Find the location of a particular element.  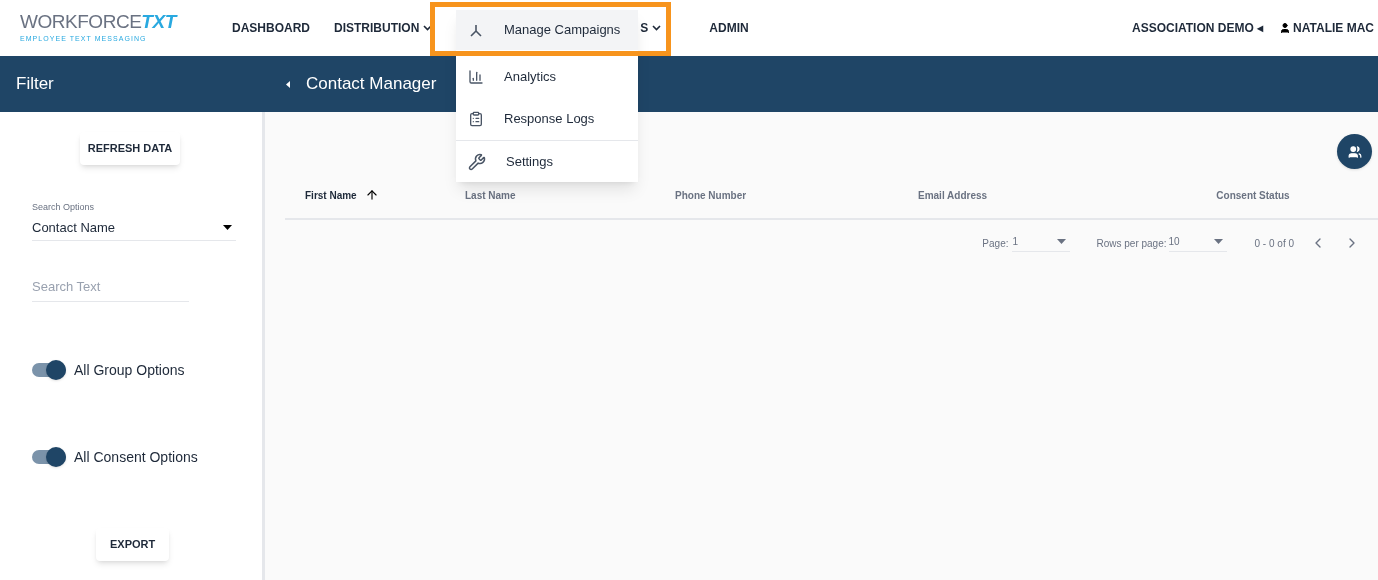

menu-item: Settings is located at coordinates (547, 161).